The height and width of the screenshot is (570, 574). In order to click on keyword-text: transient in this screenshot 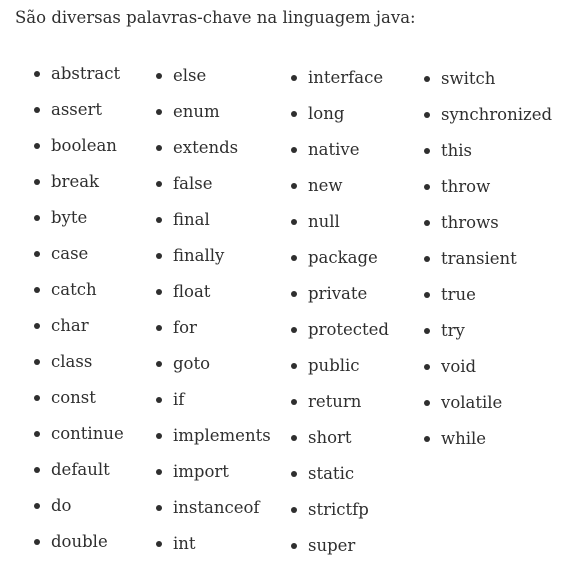, I will do `click(479, 258)`.